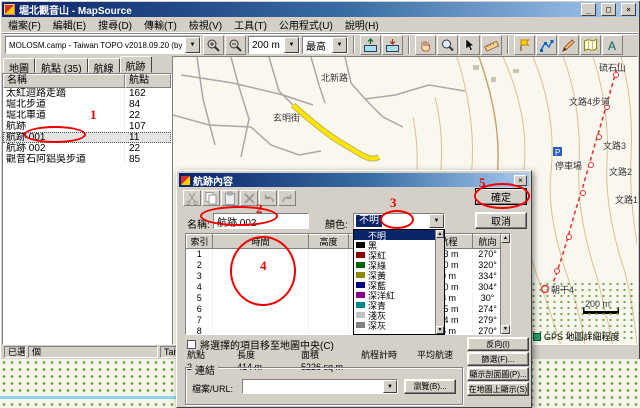  I want to click on column-header: 時間, so click(260, 241).